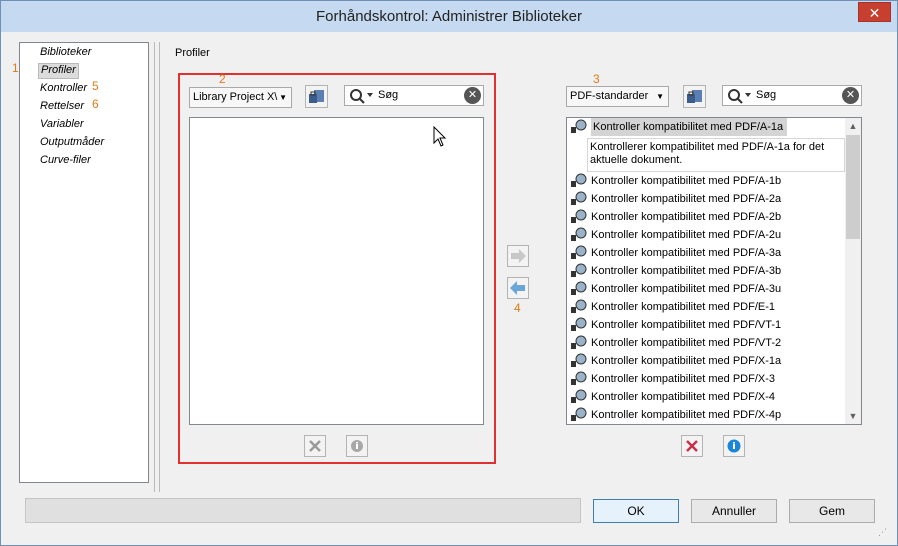 The height and width of the screenshot is (546, 898). Describe the element at coordinates (62, 125) in the screenshot. I see `nav-item-variabler: Variabler` at that location.